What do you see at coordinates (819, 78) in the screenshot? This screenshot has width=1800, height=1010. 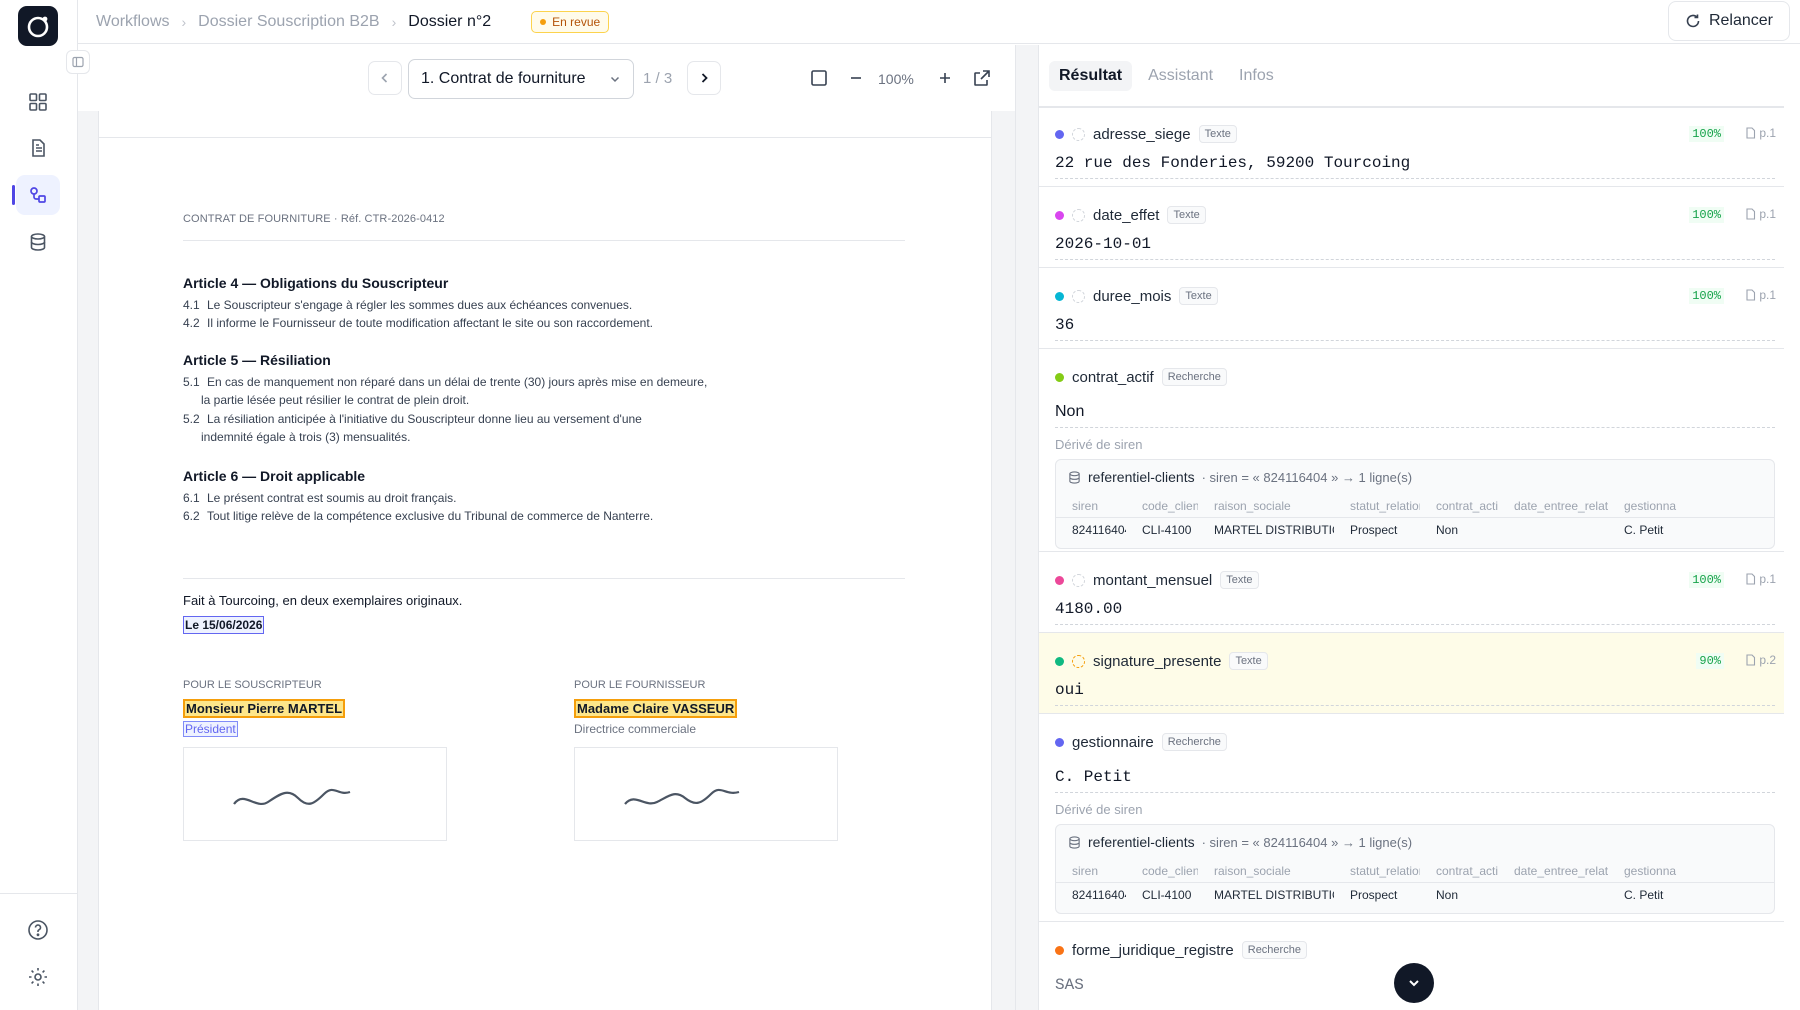 I see `fit-page-icon` at bounding box center [819, 78].